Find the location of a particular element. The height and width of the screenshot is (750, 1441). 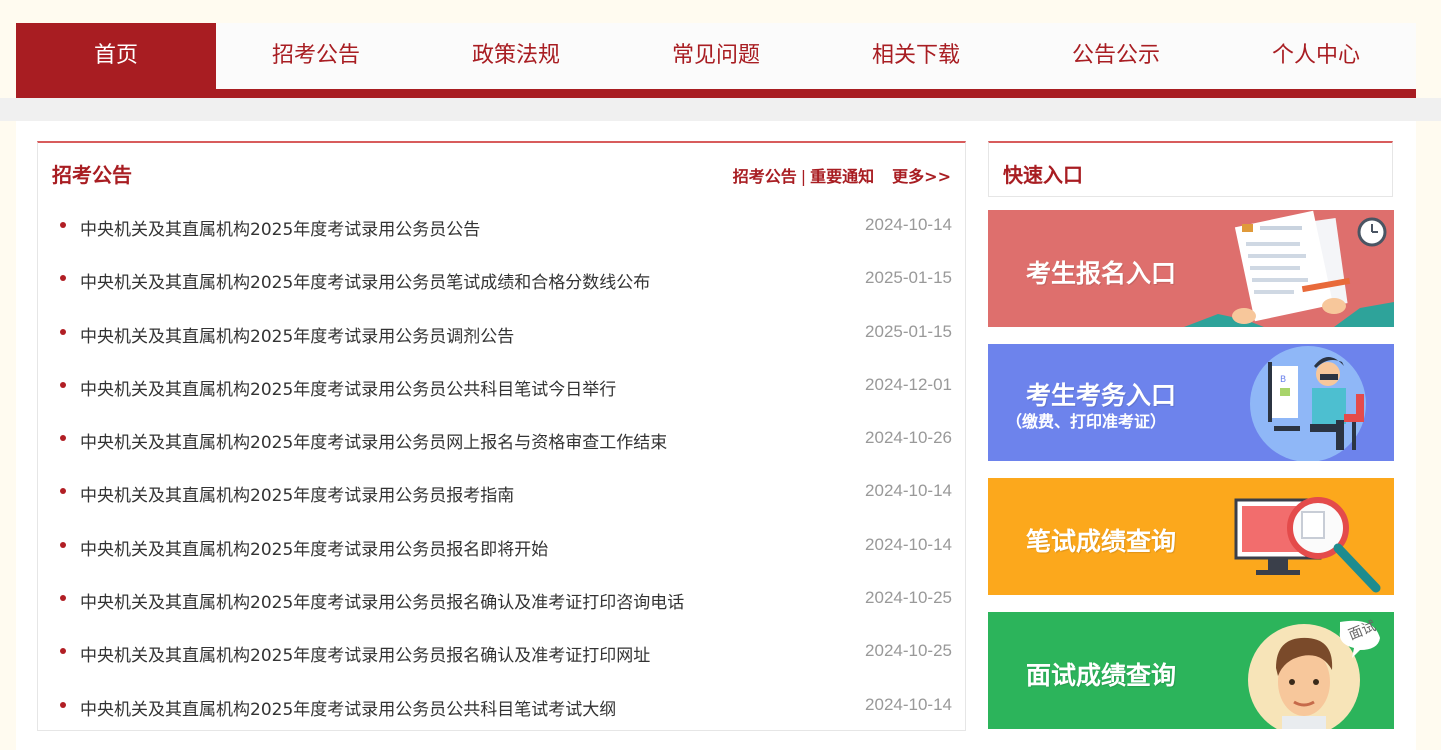

announcement-link: 中央机关及其直属机构2025年度考试录用公务员公共科目笔试考试大纲 is located at coordinates (348, 707).